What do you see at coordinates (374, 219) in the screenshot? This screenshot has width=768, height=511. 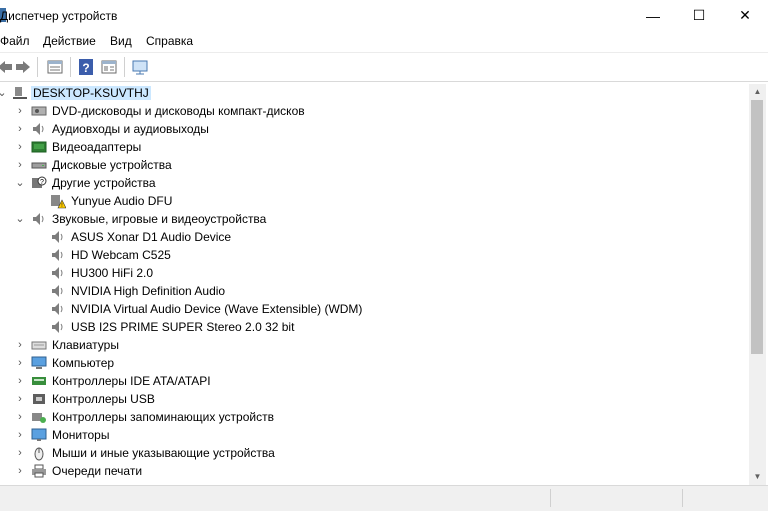 I see `tree-category-row: ⌄ Звуковые, игровые и видеоустройства` at bounding box center [374, 219].